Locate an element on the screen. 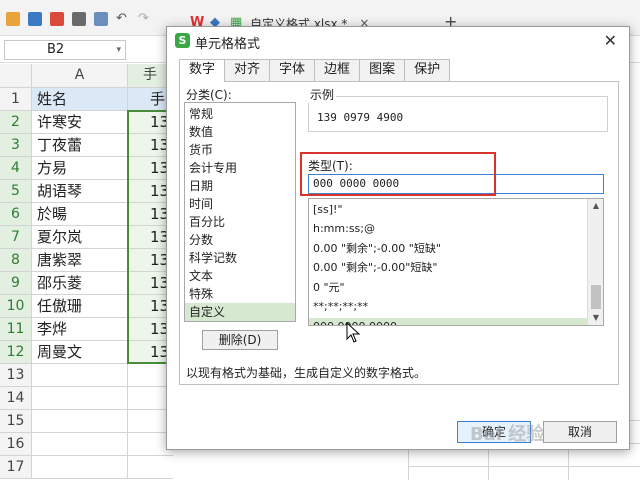 Image resolution: width=640 pixels, height=480 pixels. open-folder-icon is located at coordinates (13, 19).